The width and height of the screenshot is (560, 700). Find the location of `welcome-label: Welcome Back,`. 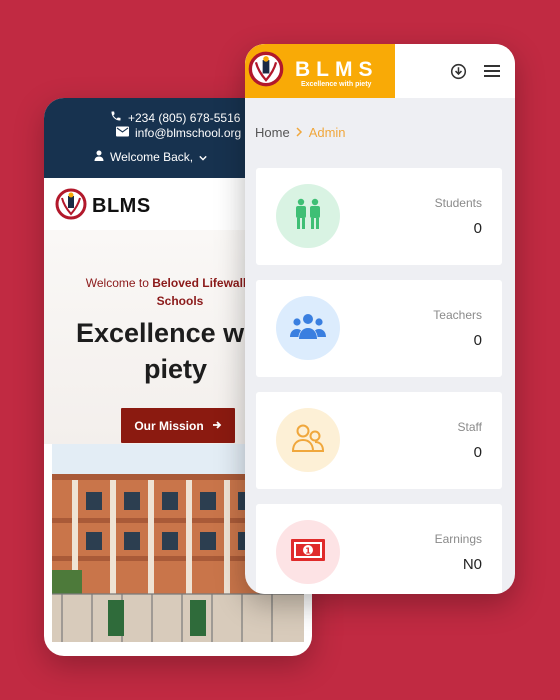

welcome-label: Welcome Back, is located at coordinates (152, 157).